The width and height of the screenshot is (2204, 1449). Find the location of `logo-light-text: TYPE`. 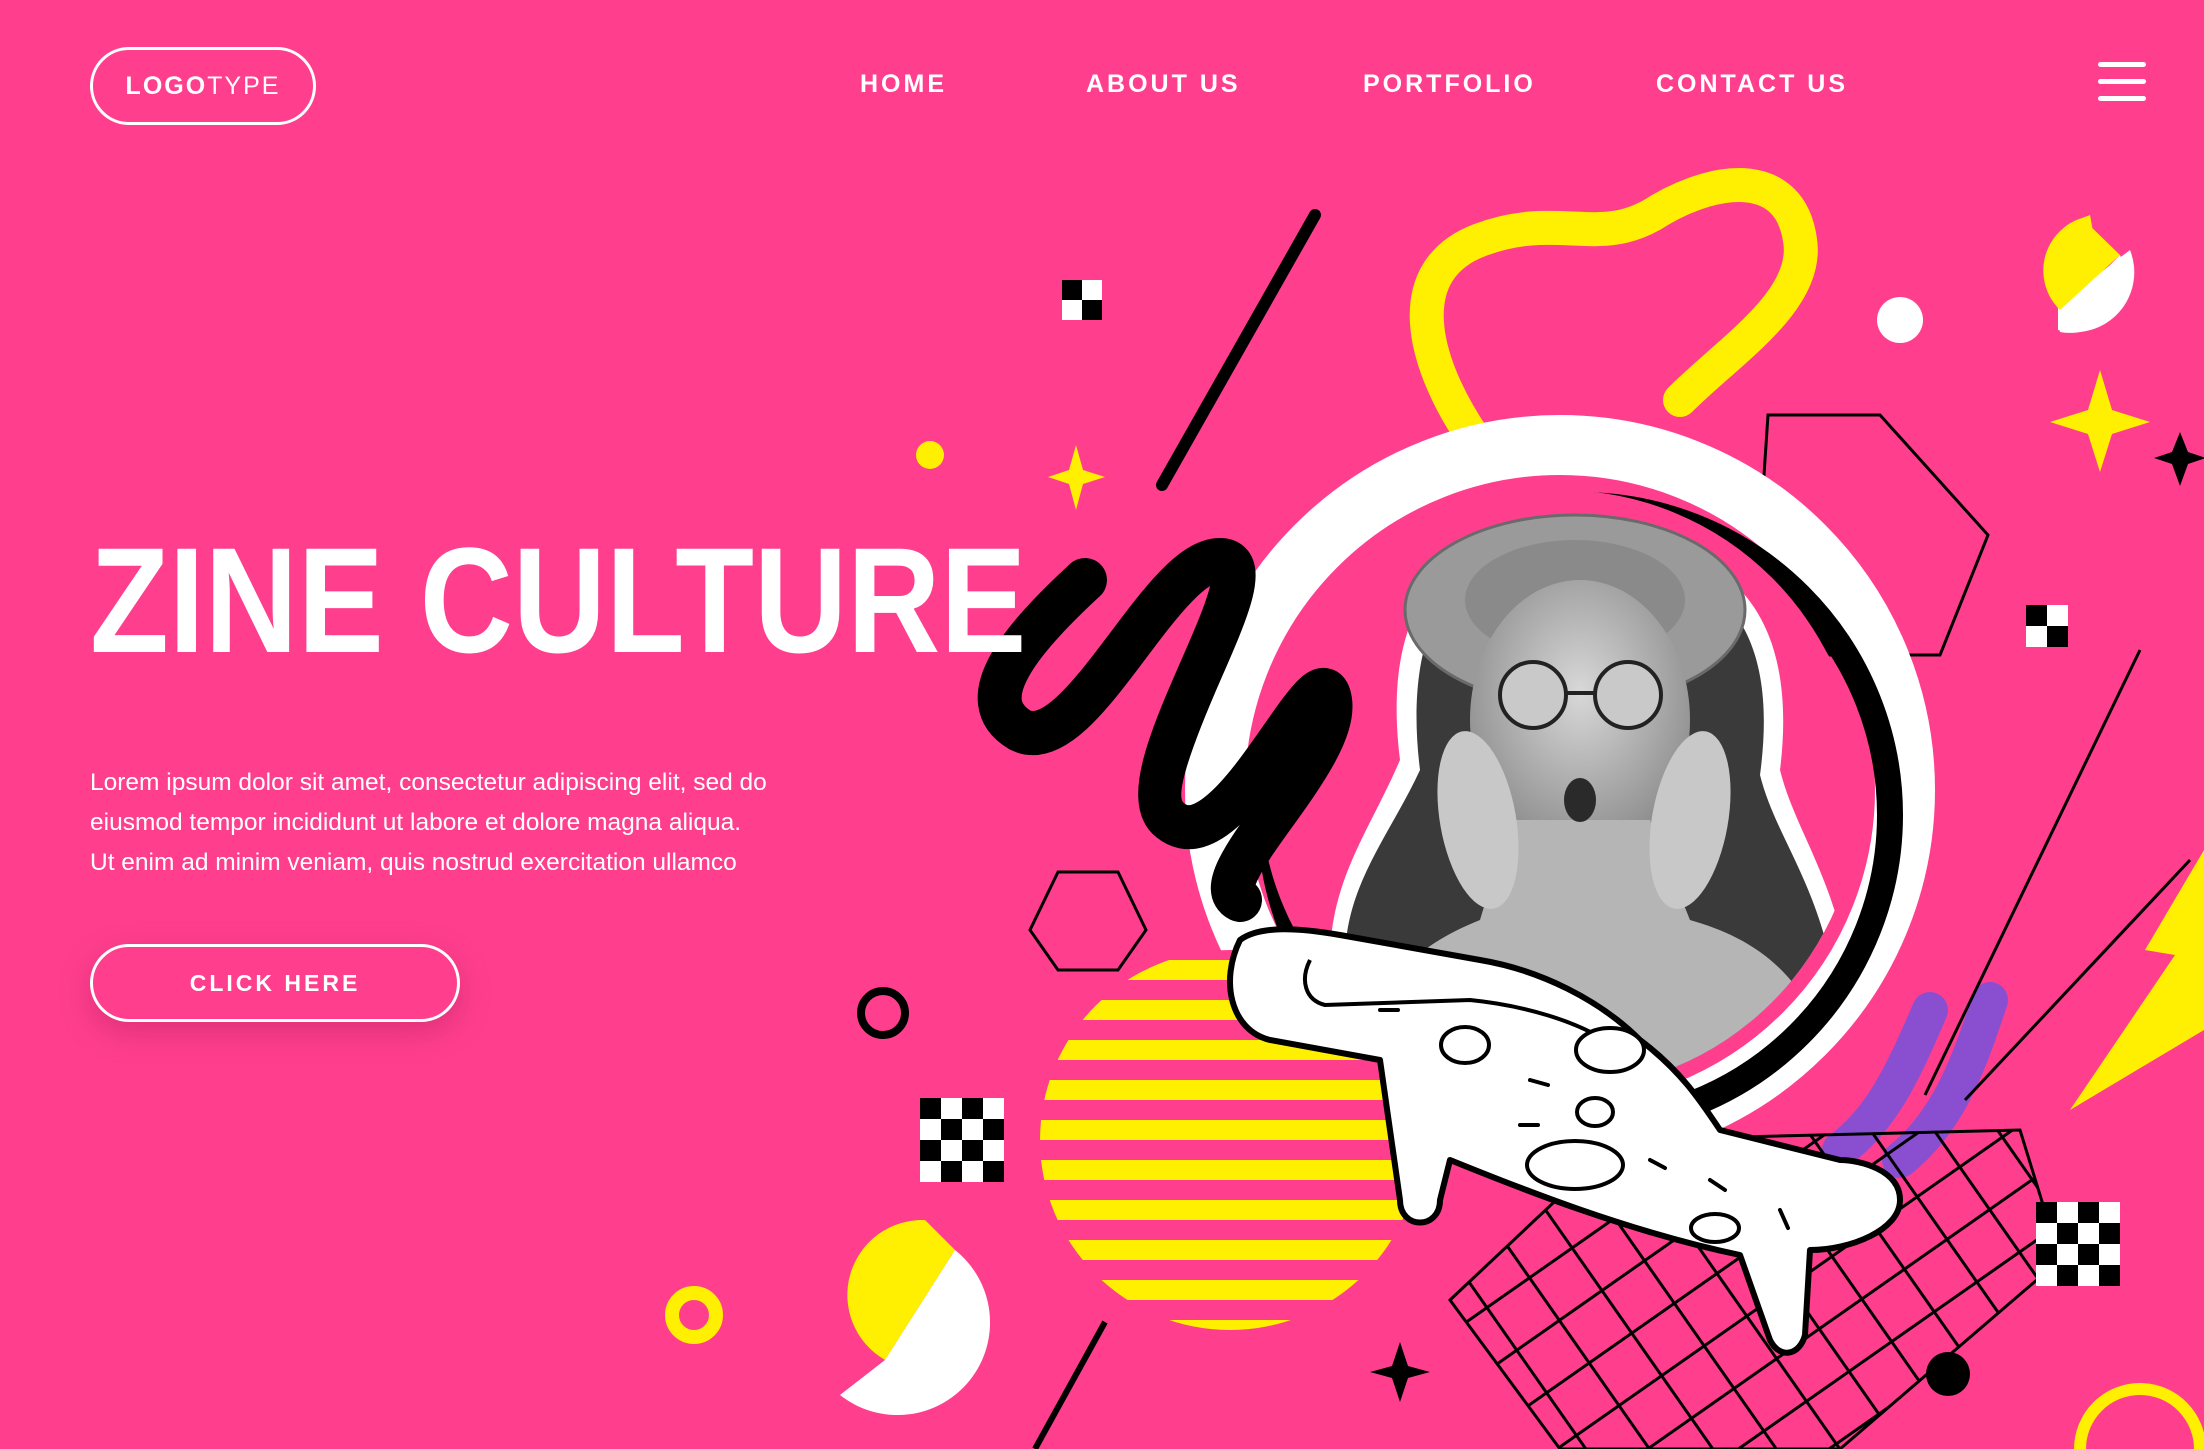

logo-light-text: TYPE is located at coordinates (244, 85).